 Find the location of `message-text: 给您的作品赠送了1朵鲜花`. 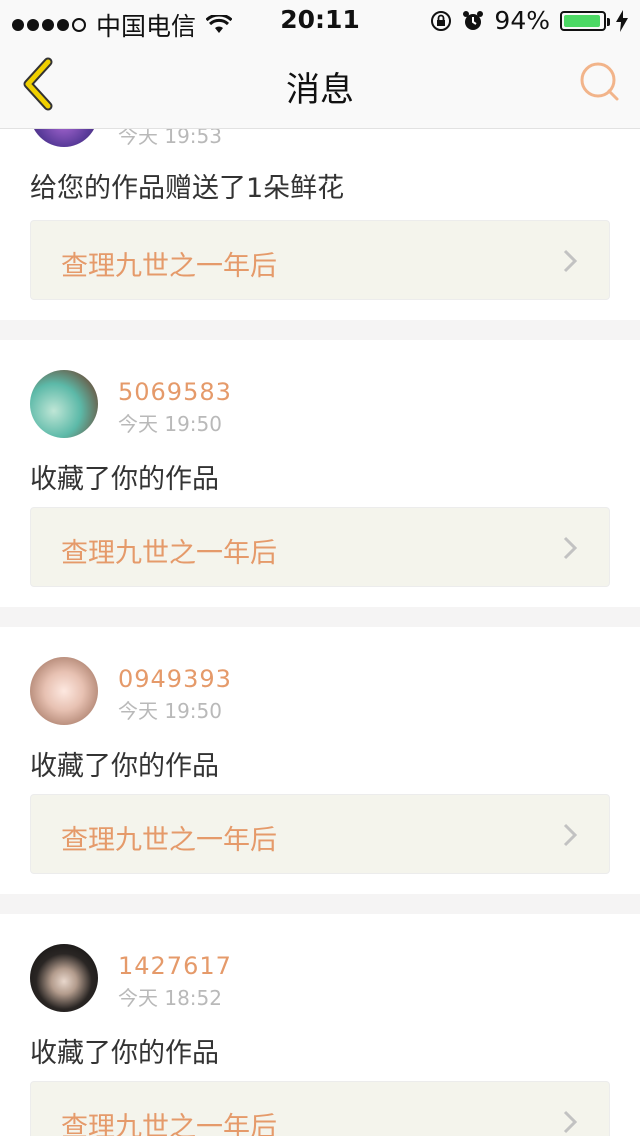

message-text: 给您的作品赠送了1朵鲜花 is located at coordinates (187, 188).